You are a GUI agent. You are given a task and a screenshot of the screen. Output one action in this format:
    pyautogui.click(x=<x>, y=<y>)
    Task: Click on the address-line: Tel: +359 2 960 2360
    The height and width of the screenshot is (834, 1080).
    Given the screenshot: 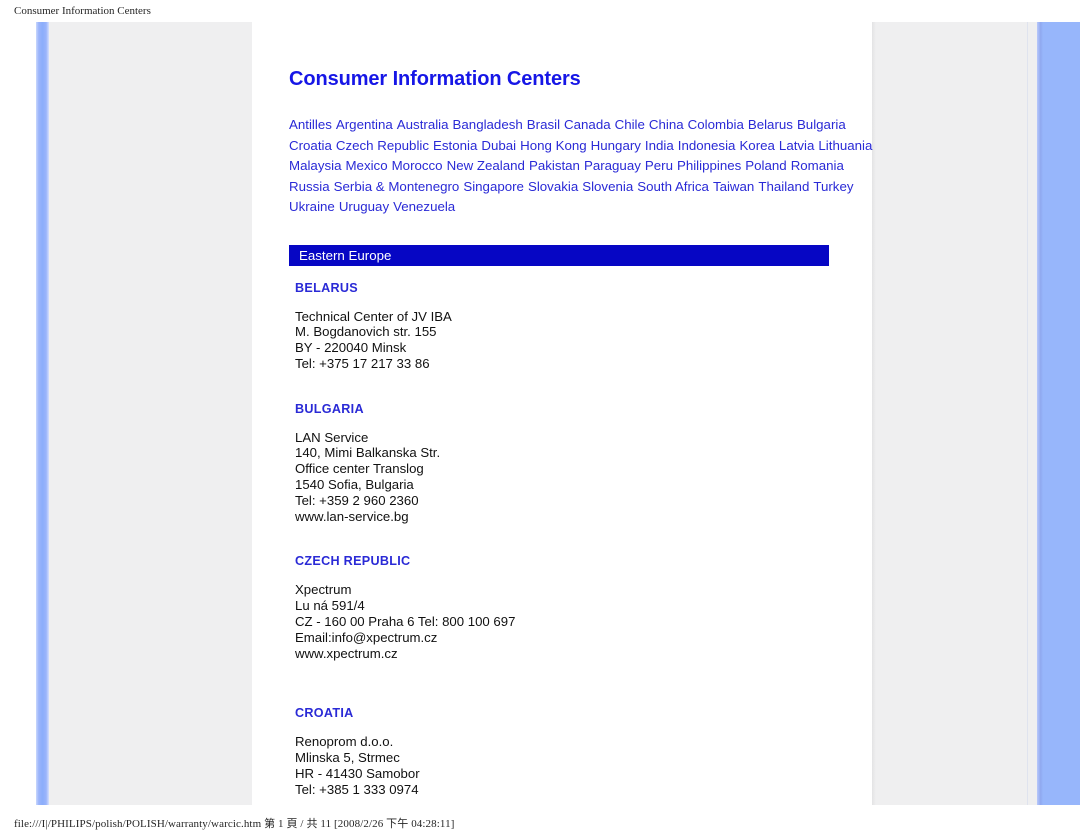 What is the action you would take?
    pyautogui.click(x=357, y=500)
    